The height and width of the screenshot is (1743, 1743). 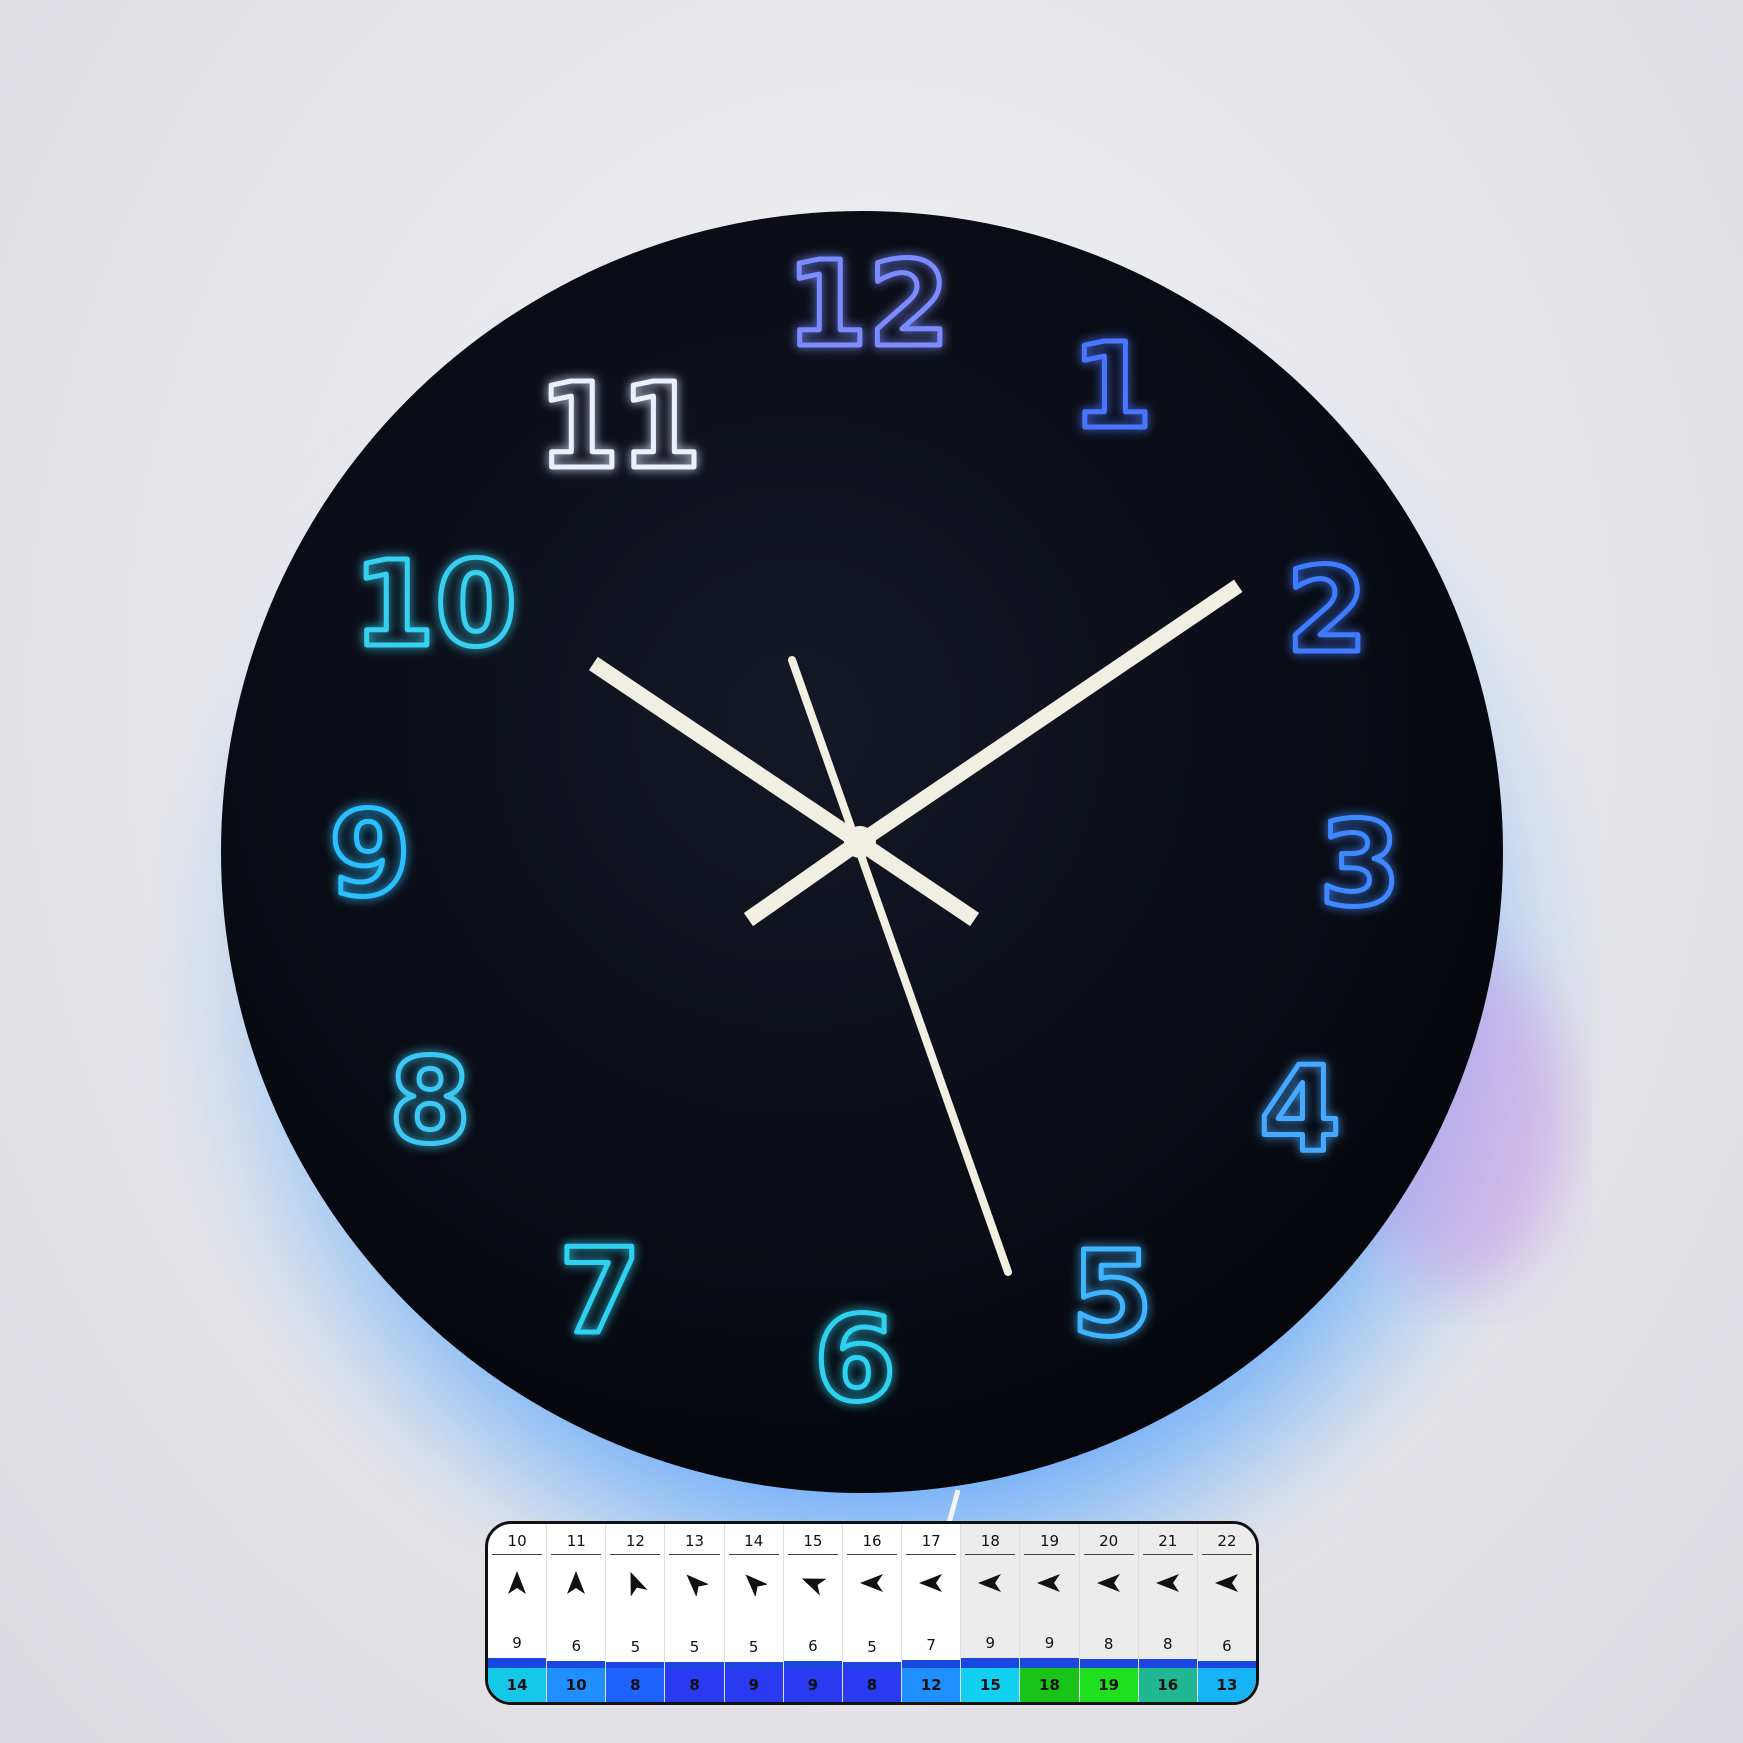 I want to click on gust-value: 19, so click(x=1108, y=1685).